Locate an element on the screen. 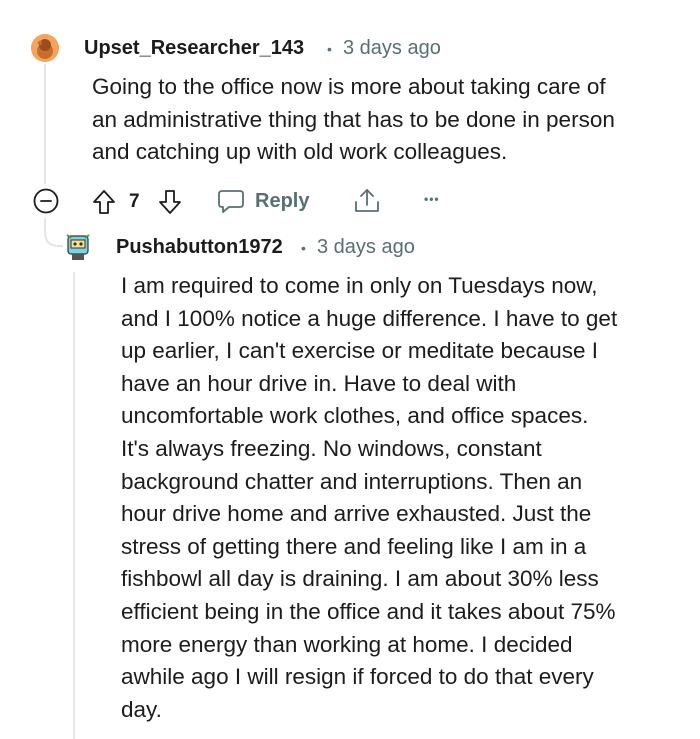 The image size is (700, 739). collapse-button is located at coordinates (46, 201).